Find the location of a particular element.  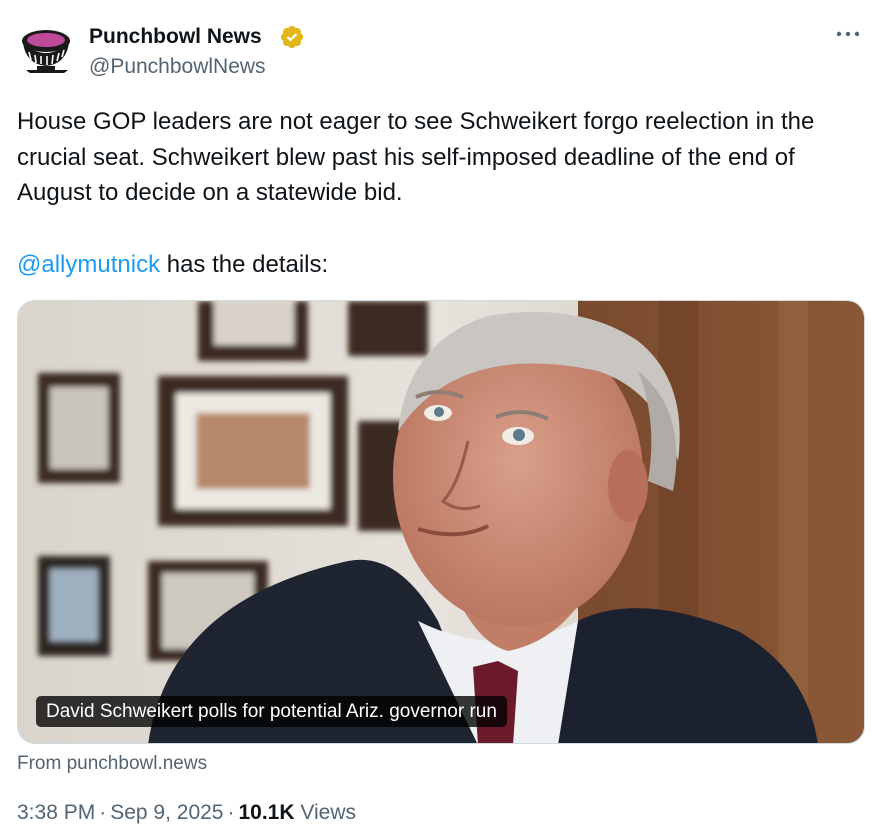

author-name: Punchbowl News is located at coordinates (175, 37).